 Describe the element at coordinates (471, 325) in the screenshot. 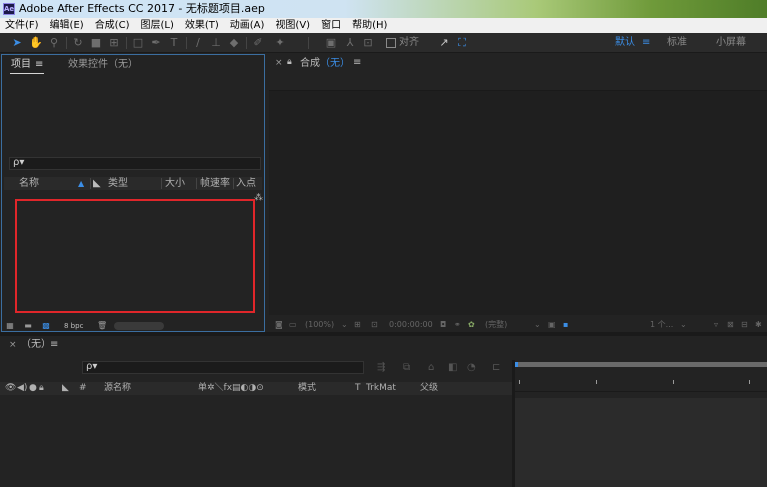

I see `channel-color-icon: ✿` at that location.